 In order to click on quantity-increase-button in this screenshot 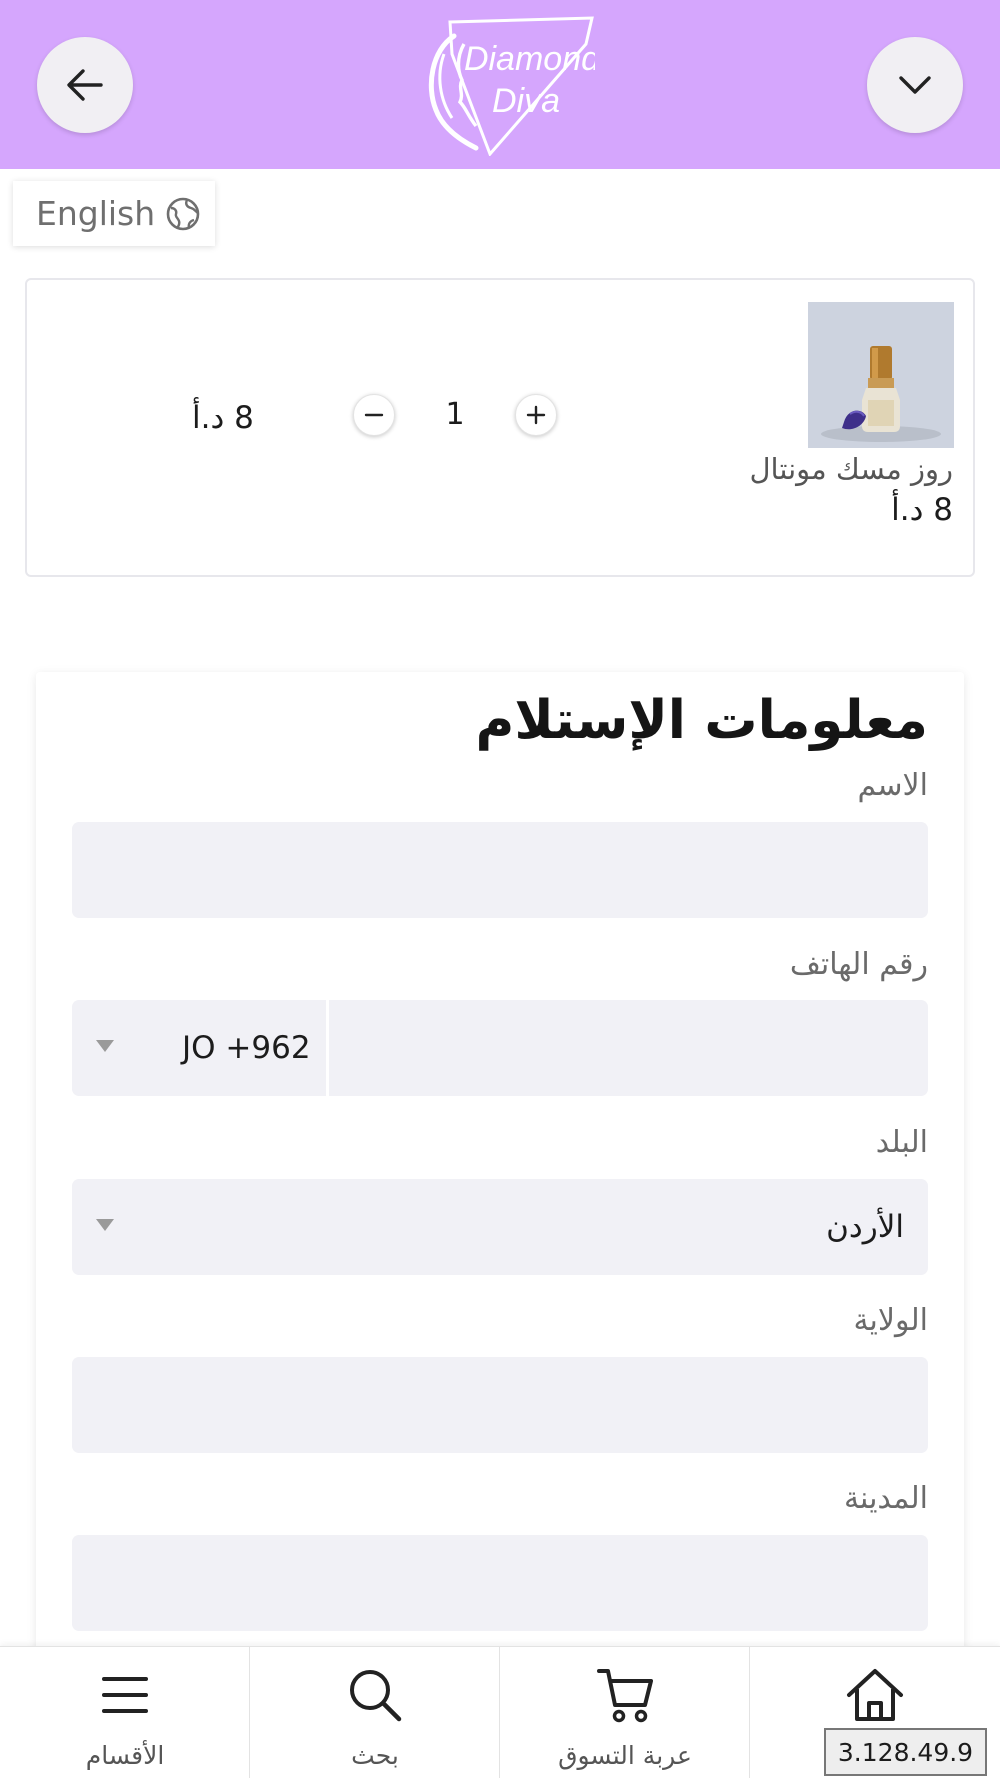, I will do `click(536, 415)`.